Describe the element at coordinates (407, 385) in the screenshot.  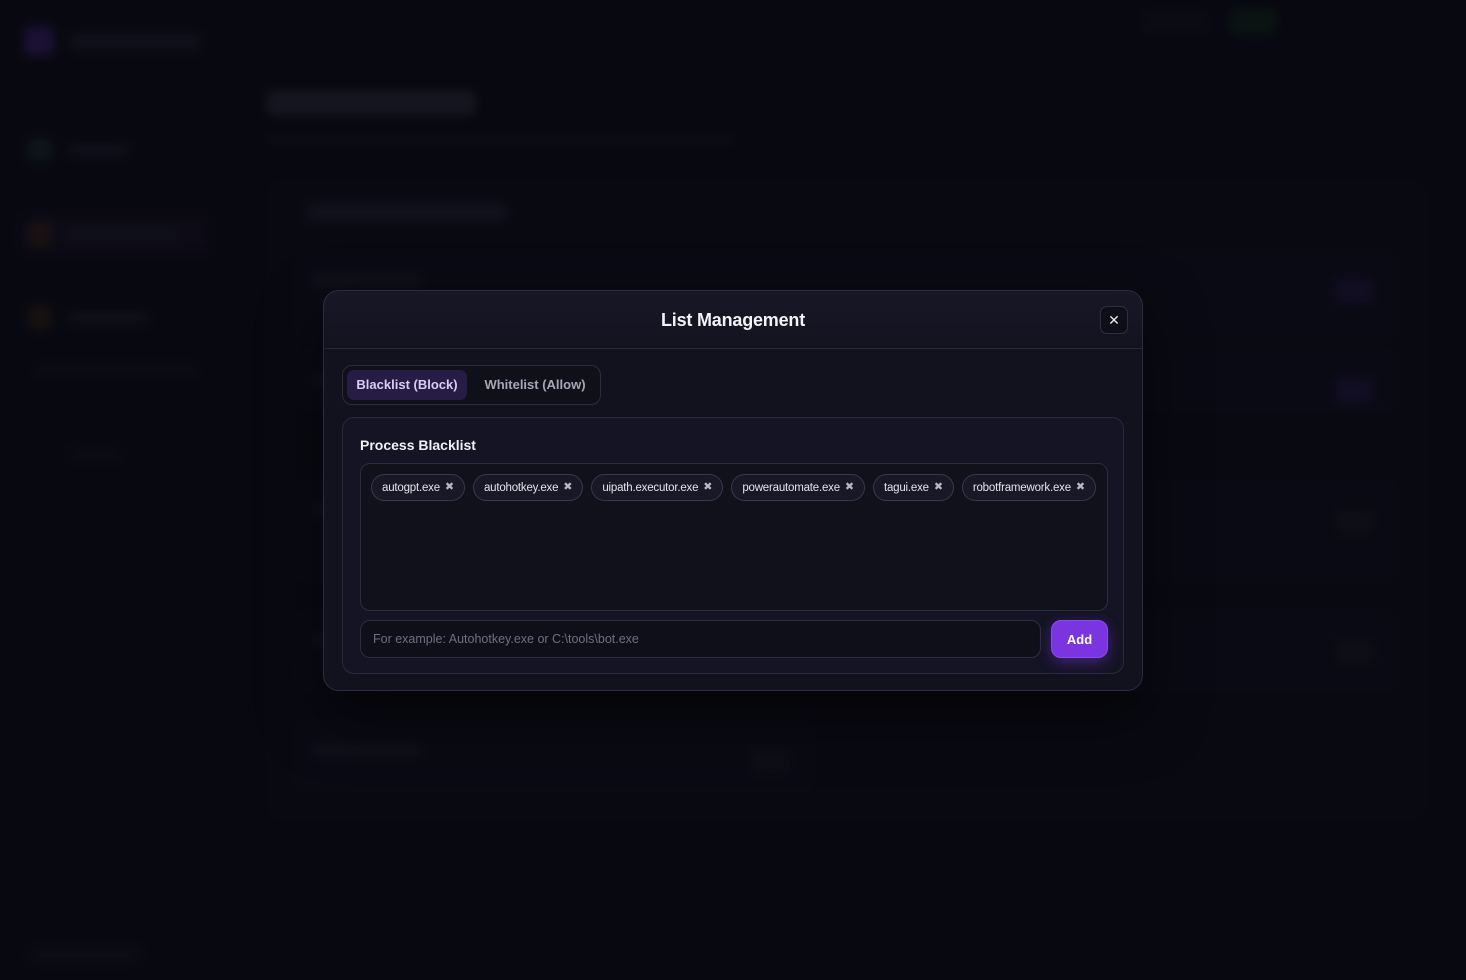
I see `tab-blacklist: Blacklist (Block)` at that location.